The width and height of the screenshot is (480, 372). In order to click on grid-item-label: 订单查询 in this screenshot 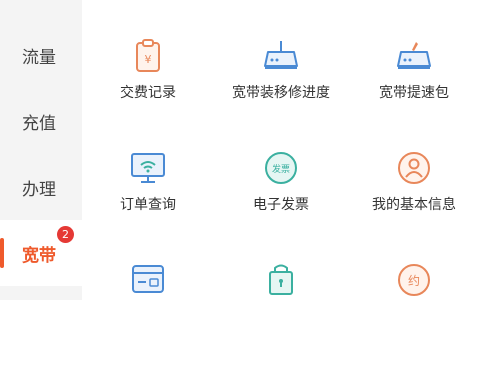, I will do `click(148, 205)`.